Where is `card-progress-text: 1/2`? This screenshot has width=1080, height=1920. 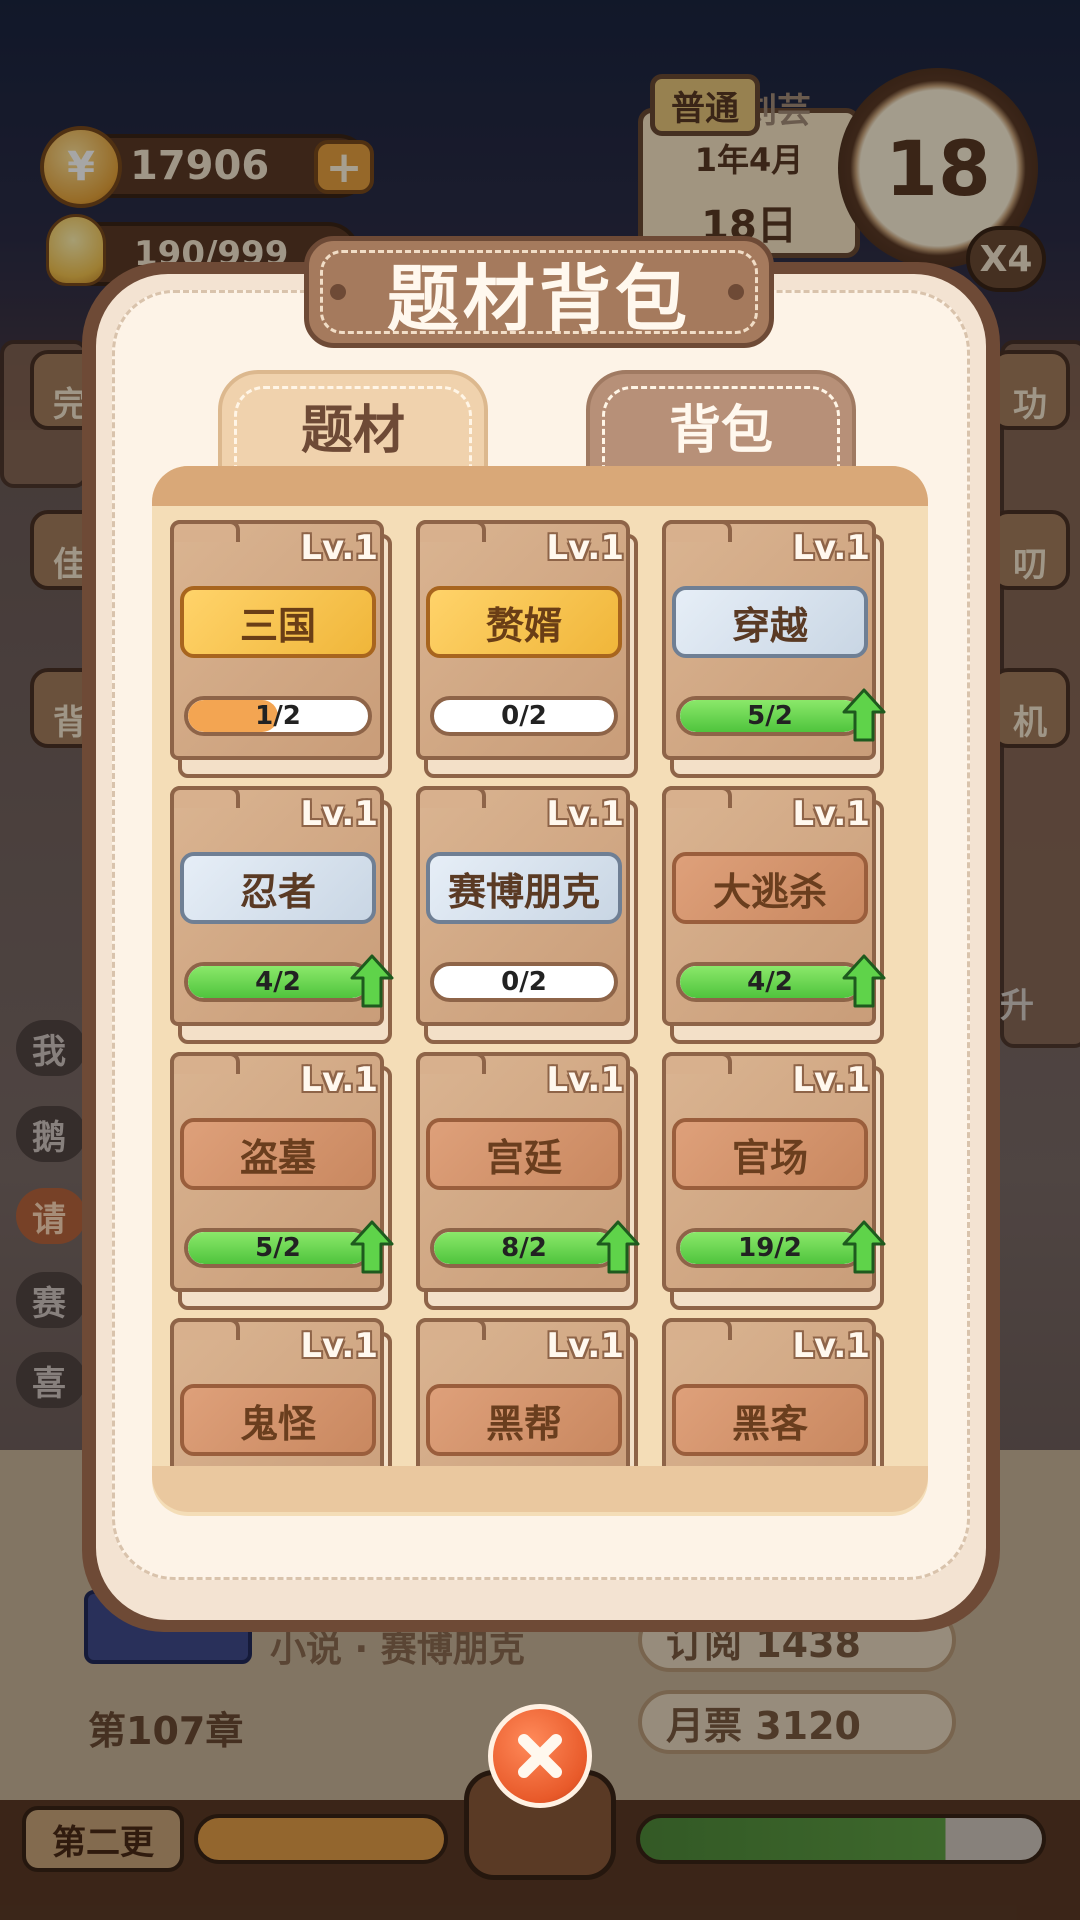
card-progress-text: 1/2 is located at coordinates (278, 716).